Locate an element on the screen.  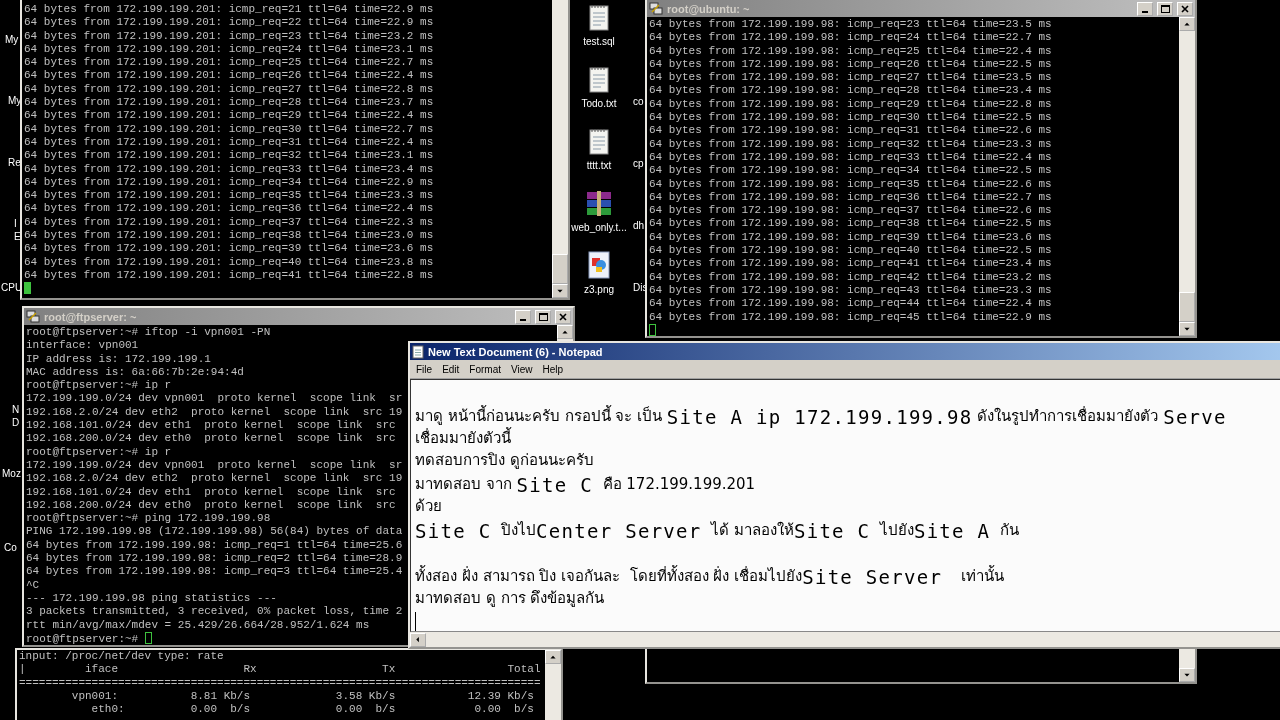
notepad-text-line: ทั้งสอง ฝั่ง สามารถ ปิง เจอกันละ โดยที่ทั้งสอง ฝั่ง เชื่อมไปยังSite Server เท่านั้น is located at coordinates (710, 576).